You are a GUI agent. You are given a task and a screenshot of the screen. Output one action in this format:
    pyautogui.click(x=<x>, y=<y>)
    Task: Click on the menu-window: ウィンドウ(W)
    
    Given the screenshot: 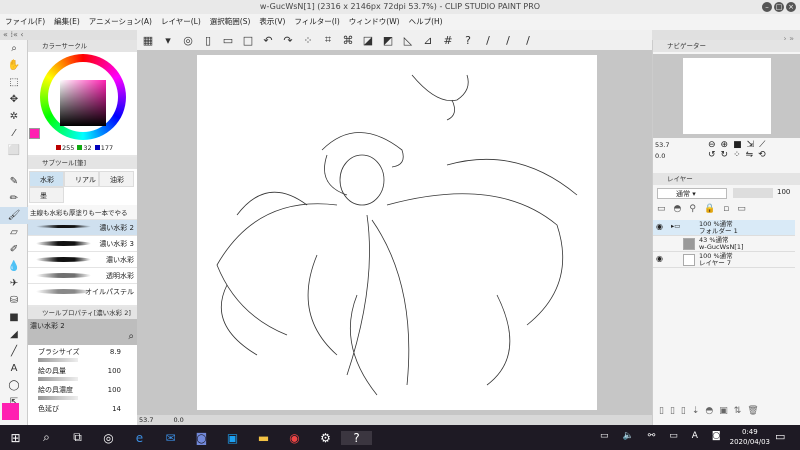 What is the action you would take?
    pyautogui.click(x=374, y=22)
    